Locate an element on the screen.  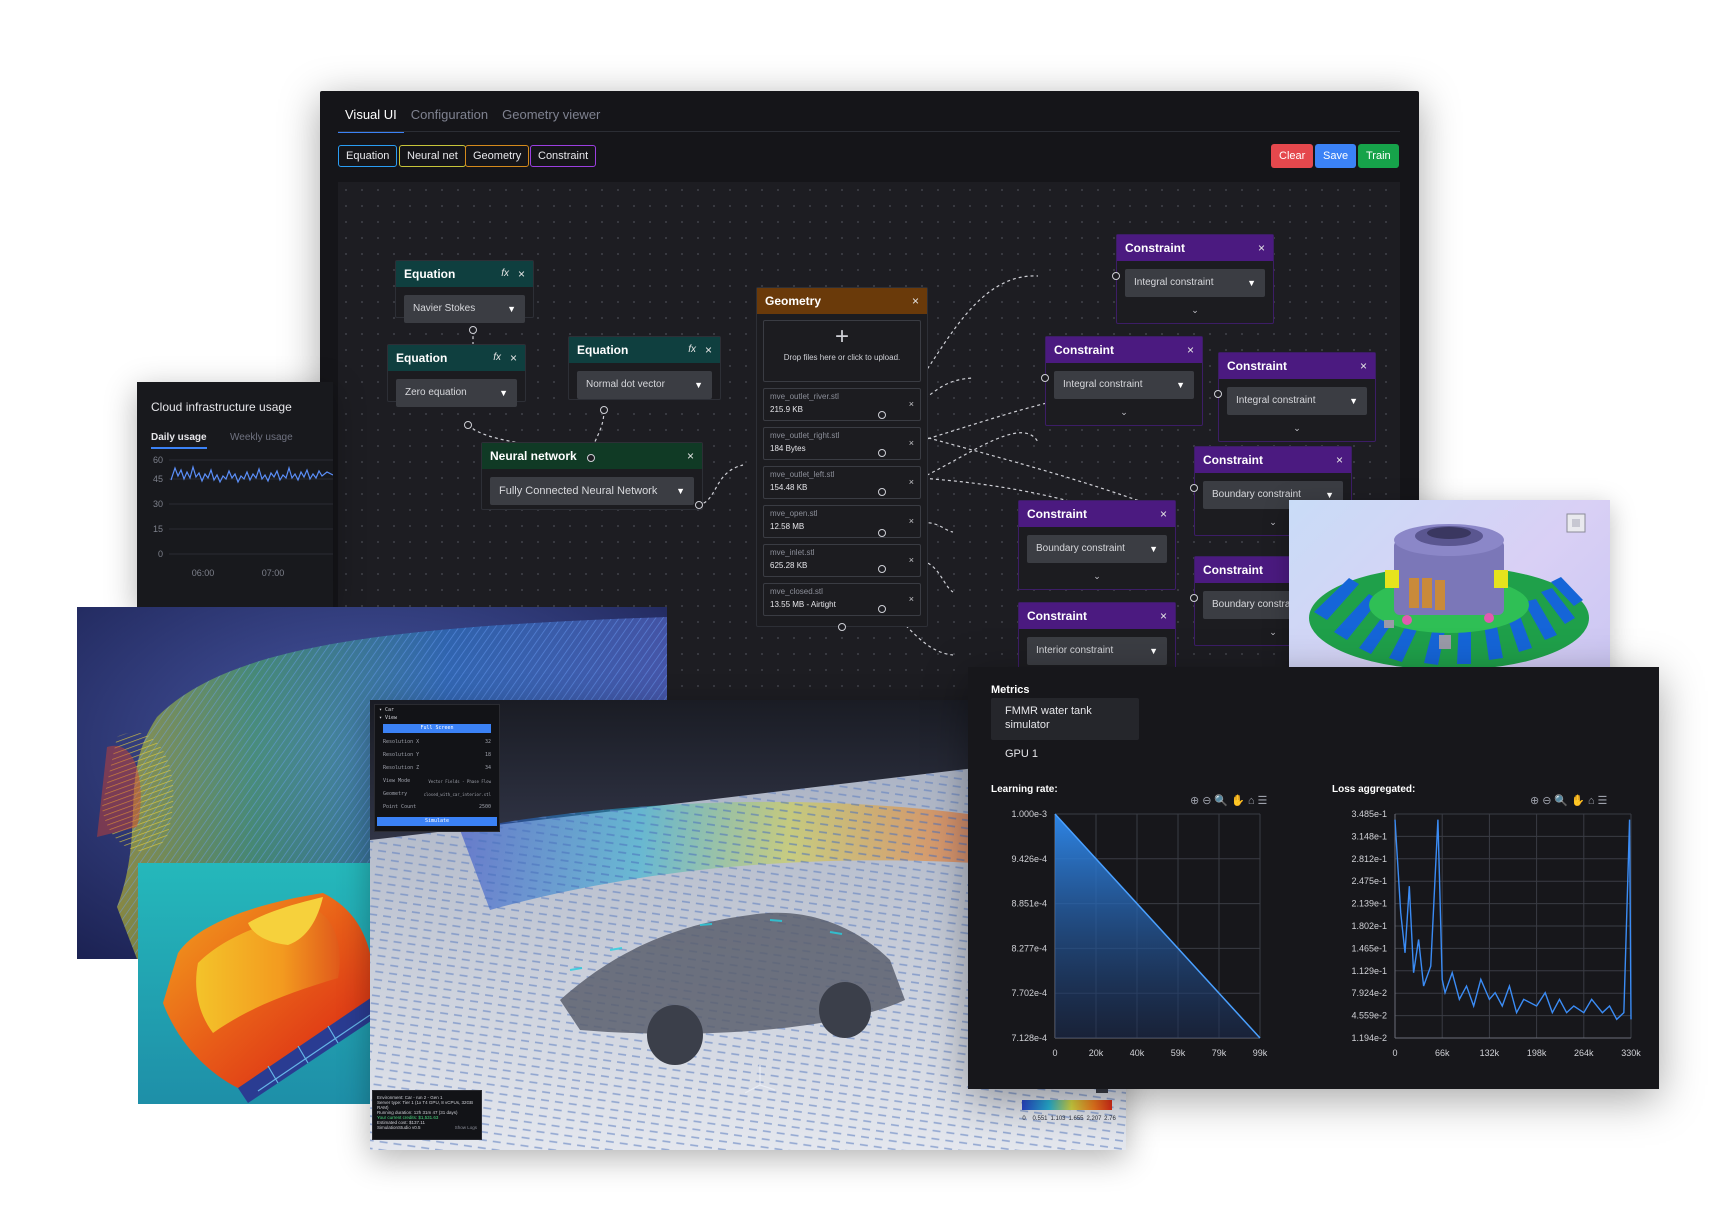
save-button: Save is located at coordinates (1336, 156).